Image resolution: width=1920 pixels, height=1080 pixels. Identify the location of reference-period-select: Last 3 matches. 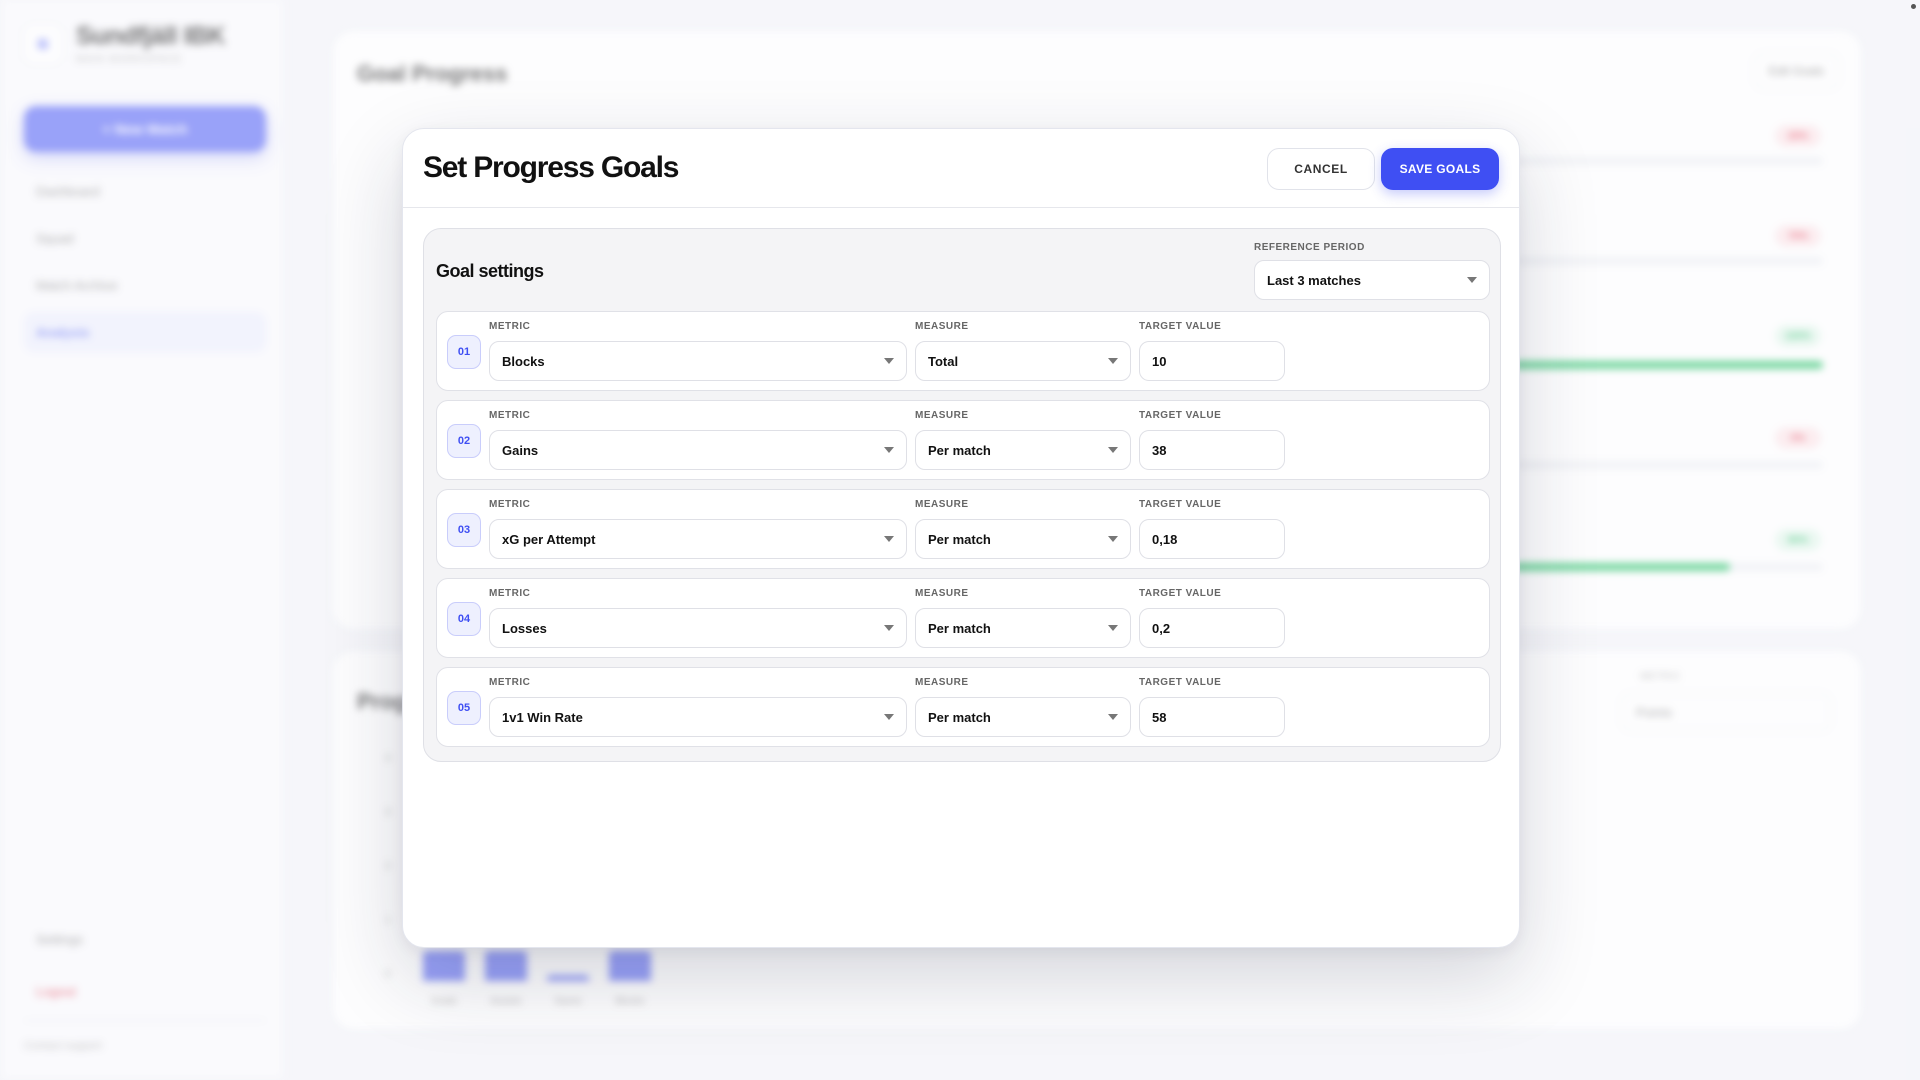
(1372, 280).